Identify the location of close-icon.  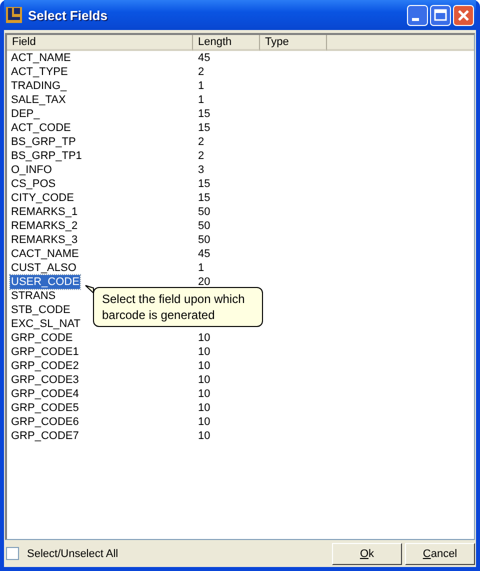
(463, 15).